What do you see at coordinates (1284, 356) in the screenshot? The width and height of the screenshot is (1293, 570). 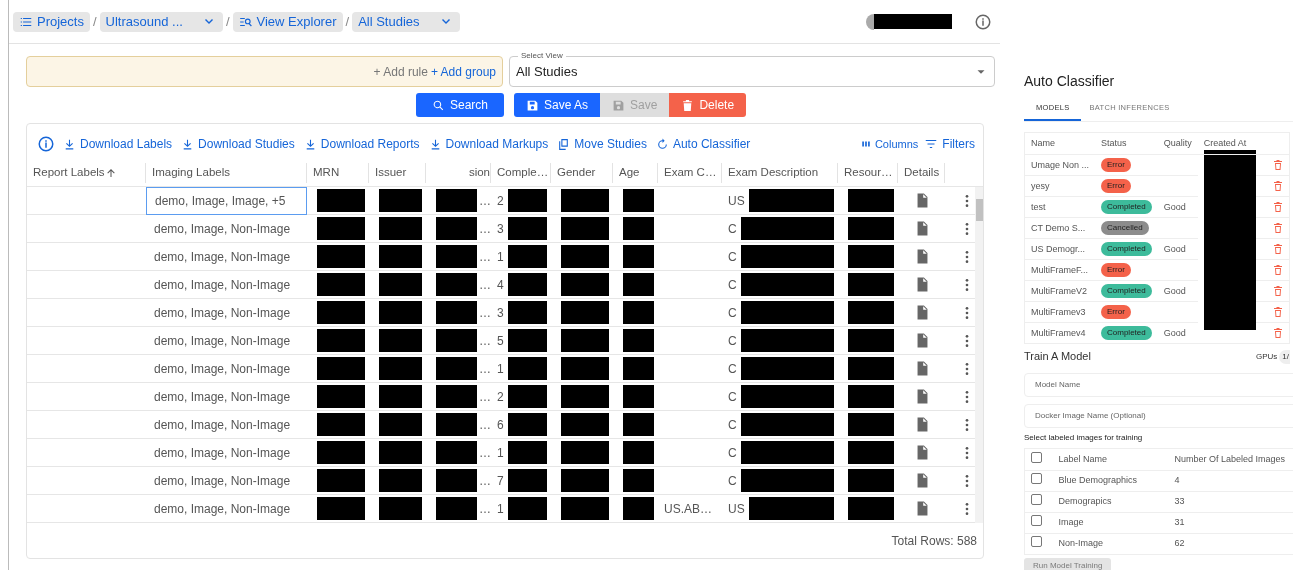 I see `gpus-count: 1/` at bounding box center [1284, 356].